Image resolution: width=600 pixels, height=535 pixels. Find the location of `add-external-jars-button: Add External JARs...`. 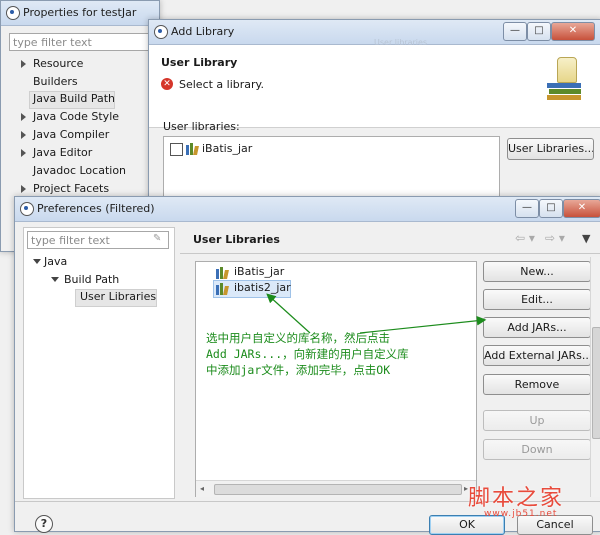

add-external-jars-button: Add External JARs... is located at coordinates (537, 355).